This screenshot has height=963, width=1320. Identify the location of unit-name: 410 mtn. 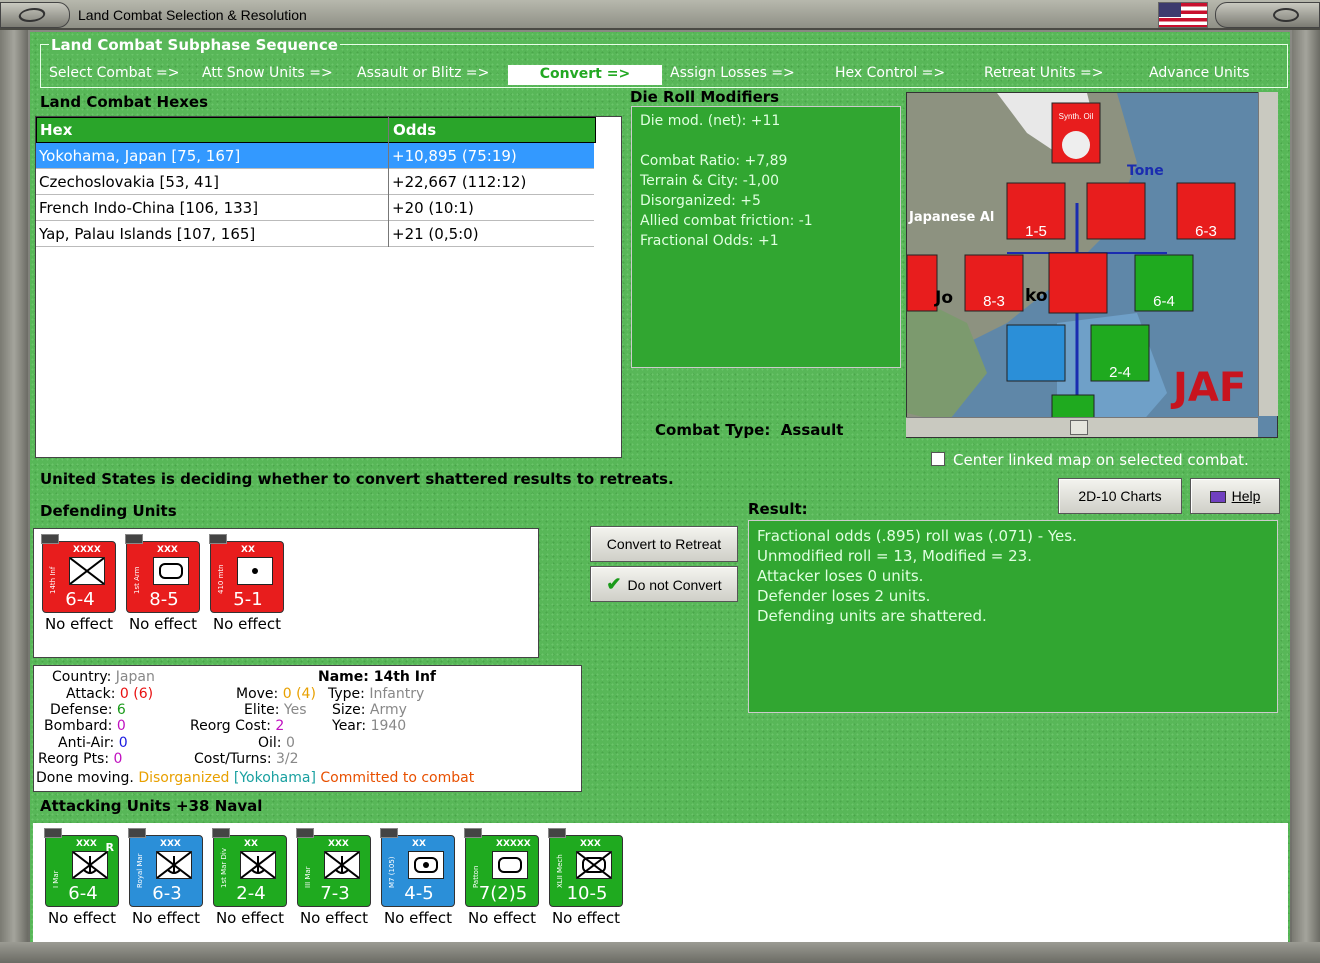
(221, 579).